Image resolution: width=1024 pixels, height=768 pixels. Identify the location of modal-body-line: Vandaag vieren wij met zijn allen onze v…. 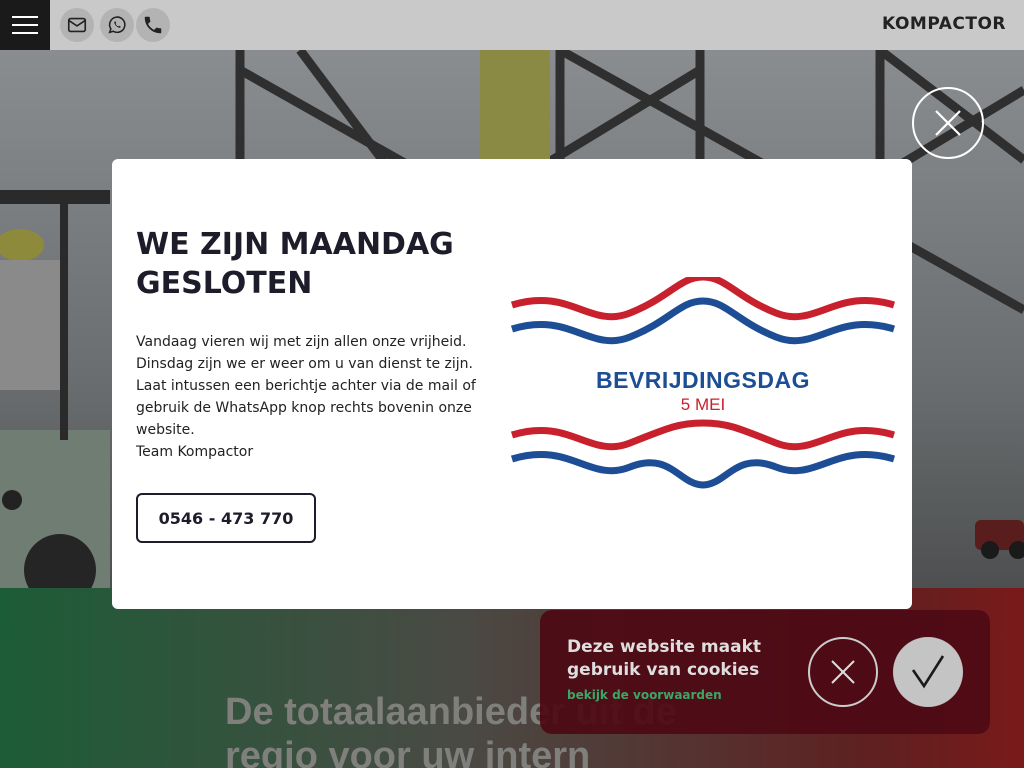
(301, 342).